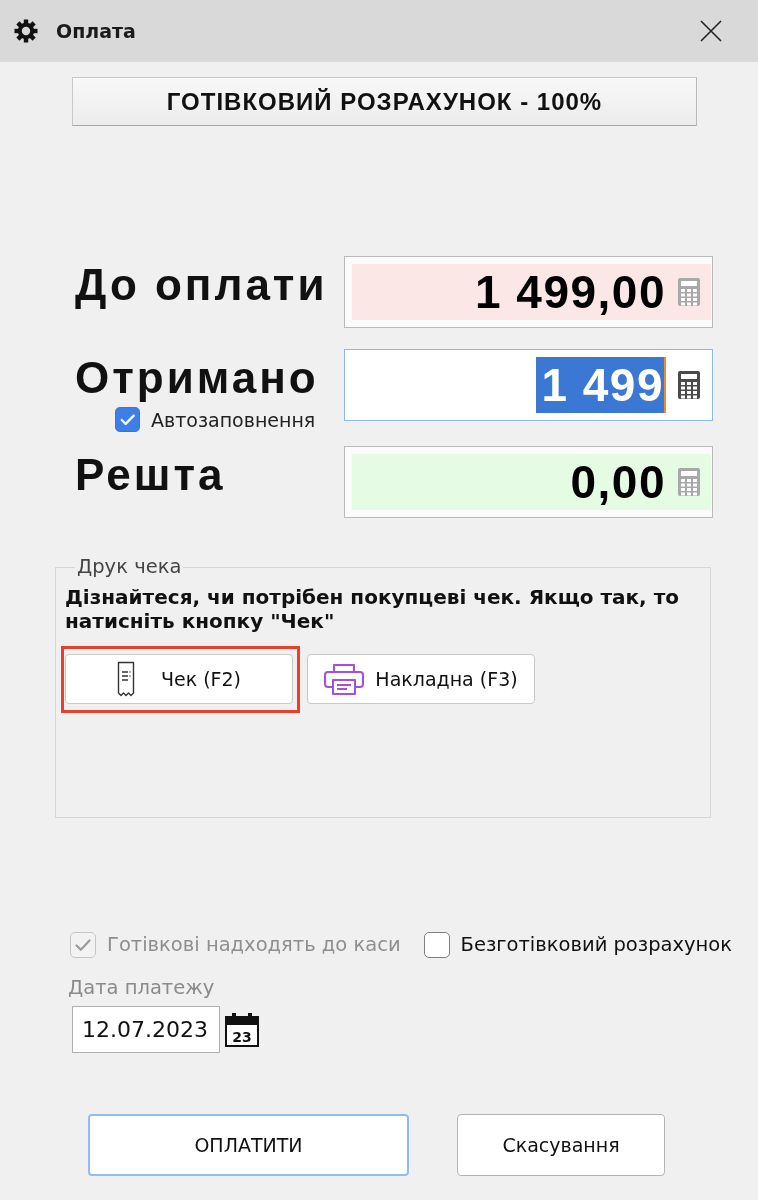 Image resolution: width=758 pixels, height=1200 pixels. Describe the element at coordinates (384, 101) in the screenshot. I see `payment-type-button: ГОТІВКОВИЙ РОЗРАХУНОК - 100%` at that location.